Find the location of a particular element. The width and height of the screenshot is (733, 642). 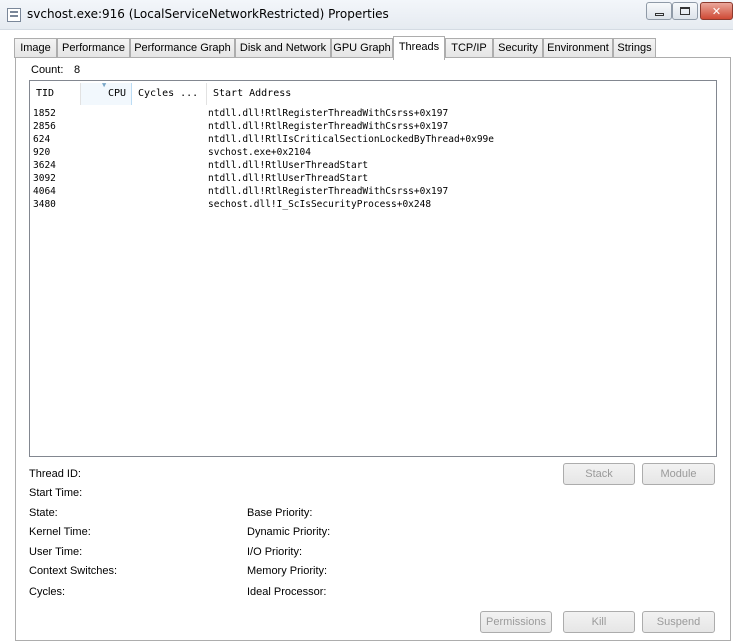

tab-image: Image is located at coordinates (35, 48).